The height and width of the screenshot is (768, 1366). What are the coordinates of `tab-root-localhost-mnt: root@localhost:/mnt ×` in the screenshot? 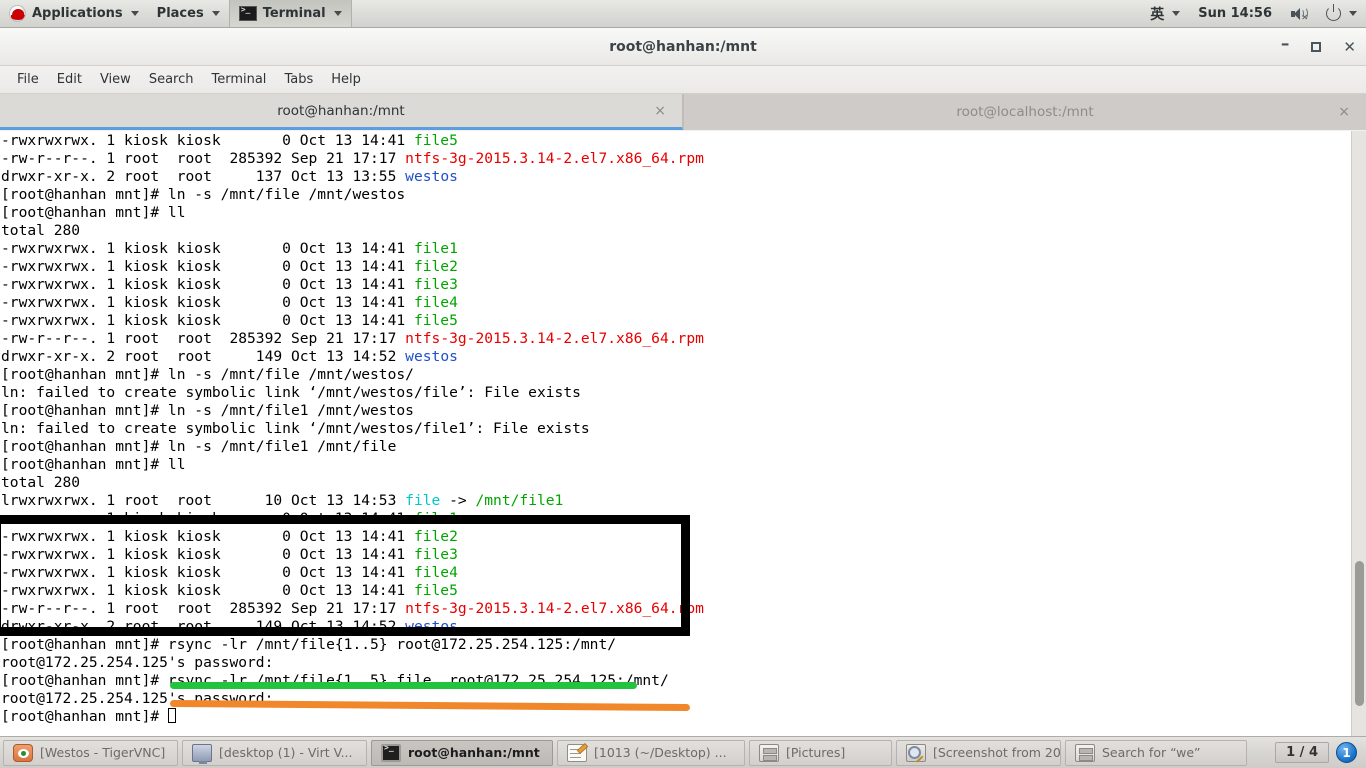 It's located at (1024, 112).